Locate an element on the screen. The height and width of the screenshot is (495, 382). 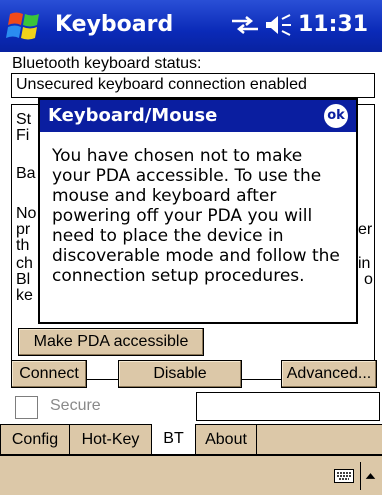
bt-status-field: Unsecured keyboard connection enabled is located at coordinates (193, 85).